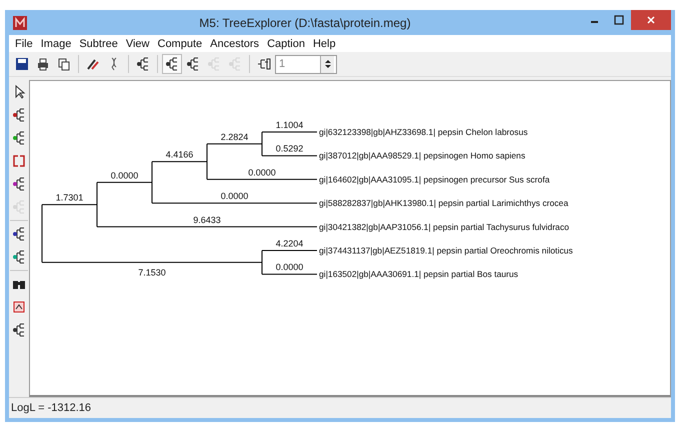  What do you see at coordinates (443, 203) in the screenshot?
I see `taxon-label: gi|588282837|gb|AHK13980.1| pepsin partial Larimichthys crocea` at bounding box center [443, 203].